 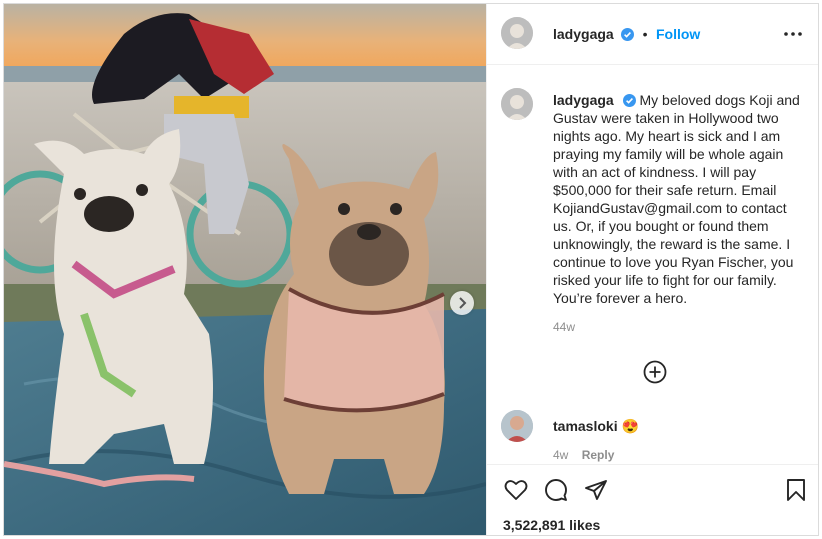 I want to click on plus-circle-icon, so click(x=655, y=372).